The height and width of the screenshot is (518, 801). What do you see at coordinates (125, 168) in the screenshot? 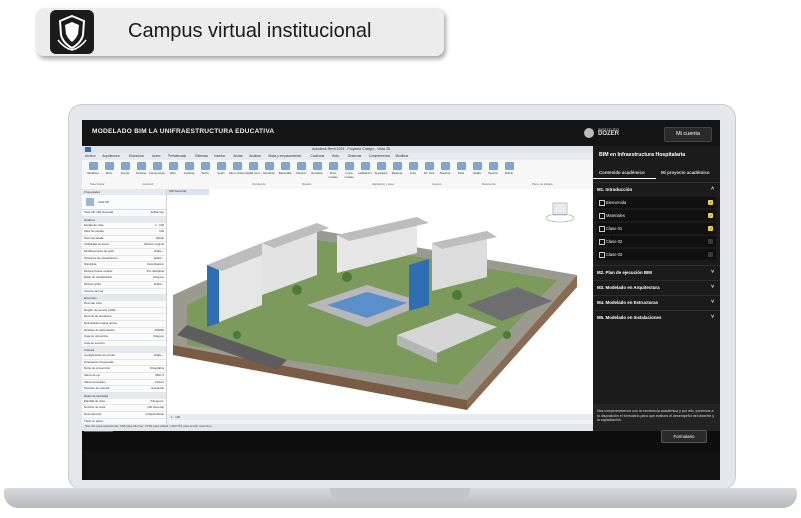
I see `ribbon-button: Puerta` at bounding box center [125, 168].